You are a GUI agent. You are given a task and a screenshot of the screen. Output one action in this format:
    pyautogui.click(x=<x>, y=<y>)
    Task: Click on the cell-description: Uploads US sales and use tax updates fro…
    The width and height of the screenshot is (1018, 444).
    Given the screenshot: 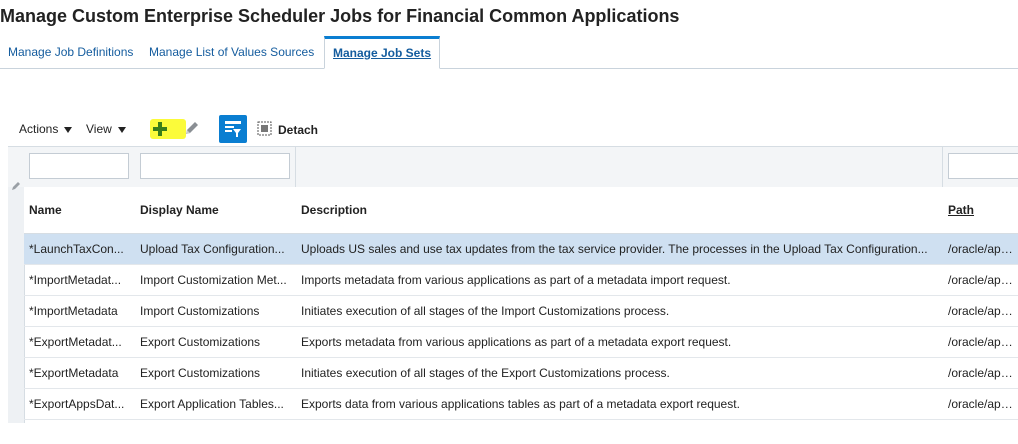 What is the action you would take?
    pyautogui.click(x=614, y=249)
    